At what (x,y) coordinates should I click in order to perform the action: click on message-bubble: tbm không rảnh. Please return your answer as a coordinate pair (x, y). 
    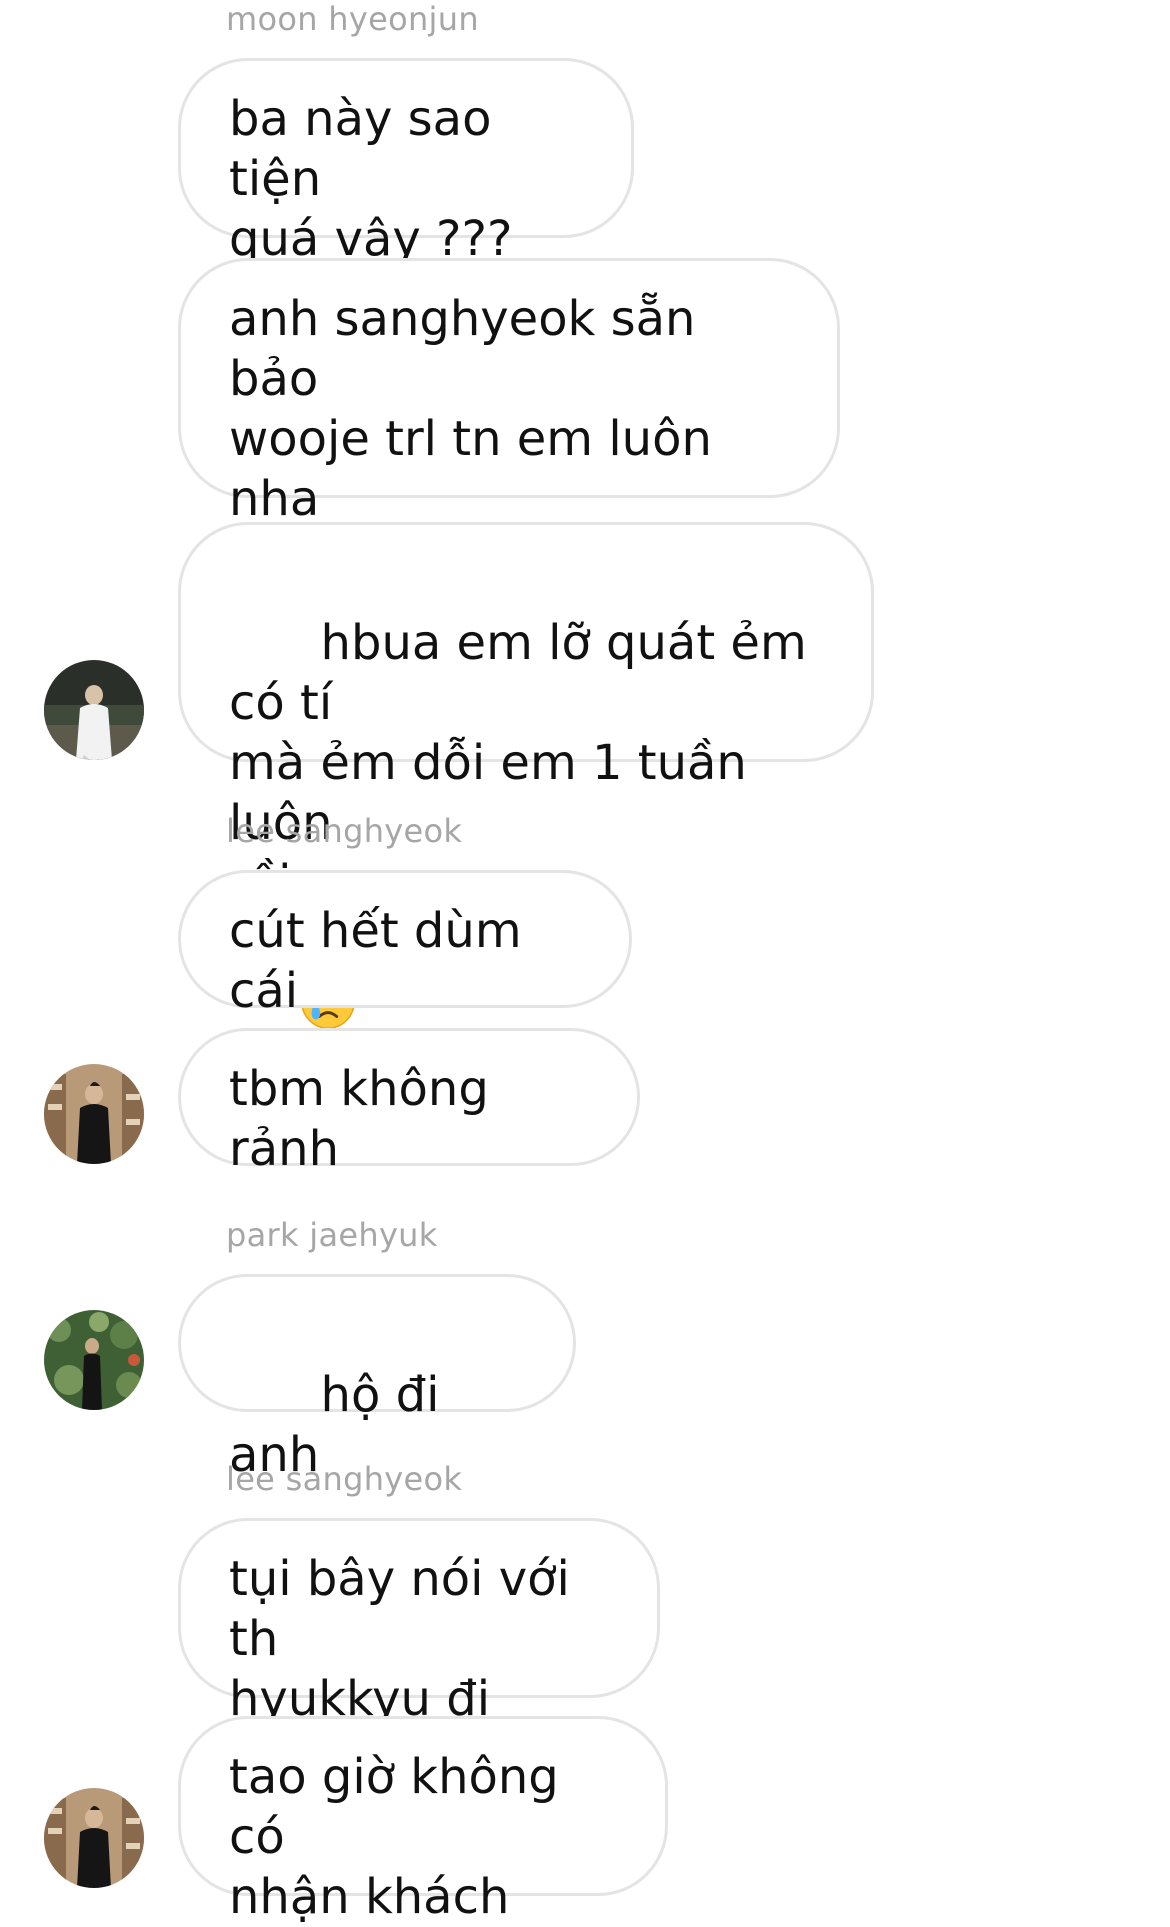
    Looking at the image, I should click on (409, 1102).